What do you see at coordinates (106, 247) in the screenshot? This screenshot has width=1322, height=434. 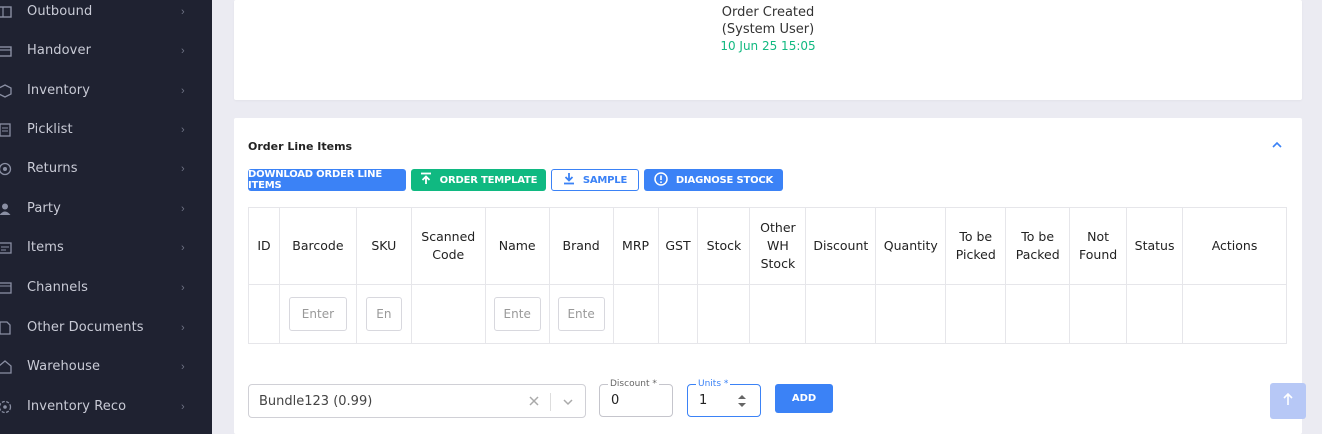 I see `sidebar-item-items: Items ›` at bounding box center [106, 247].